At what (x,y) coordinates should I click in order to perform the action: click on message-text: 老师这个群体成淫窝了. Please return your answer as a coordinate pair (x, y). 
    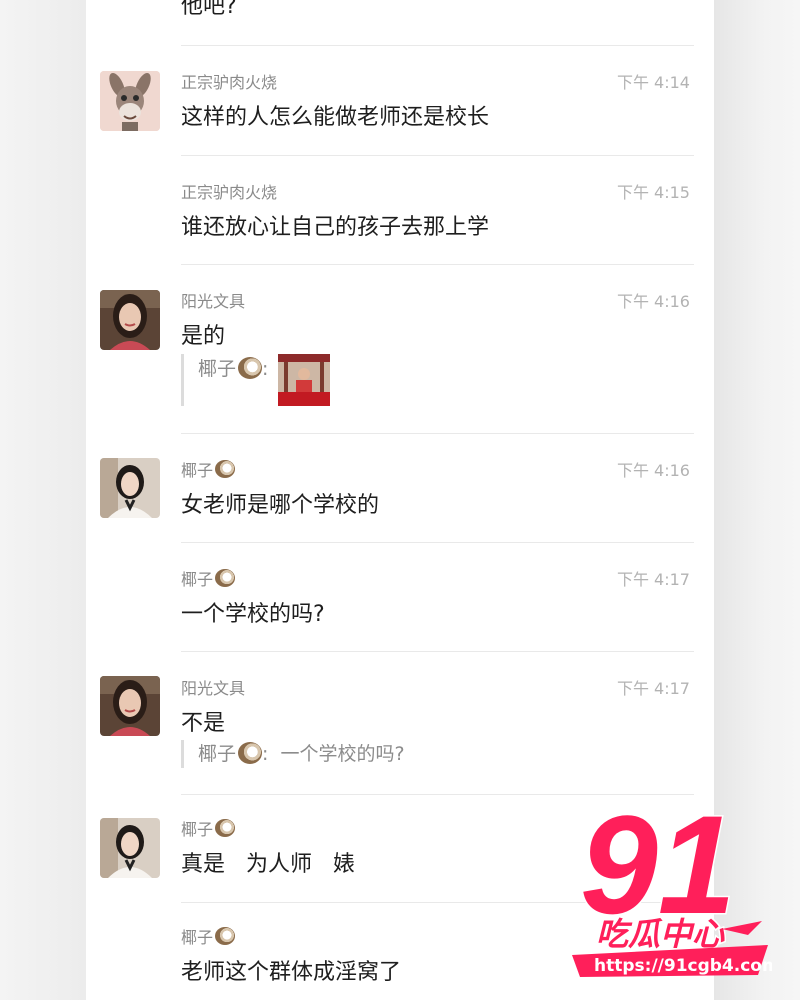
    Looking at the image, I should click on (291, 972).